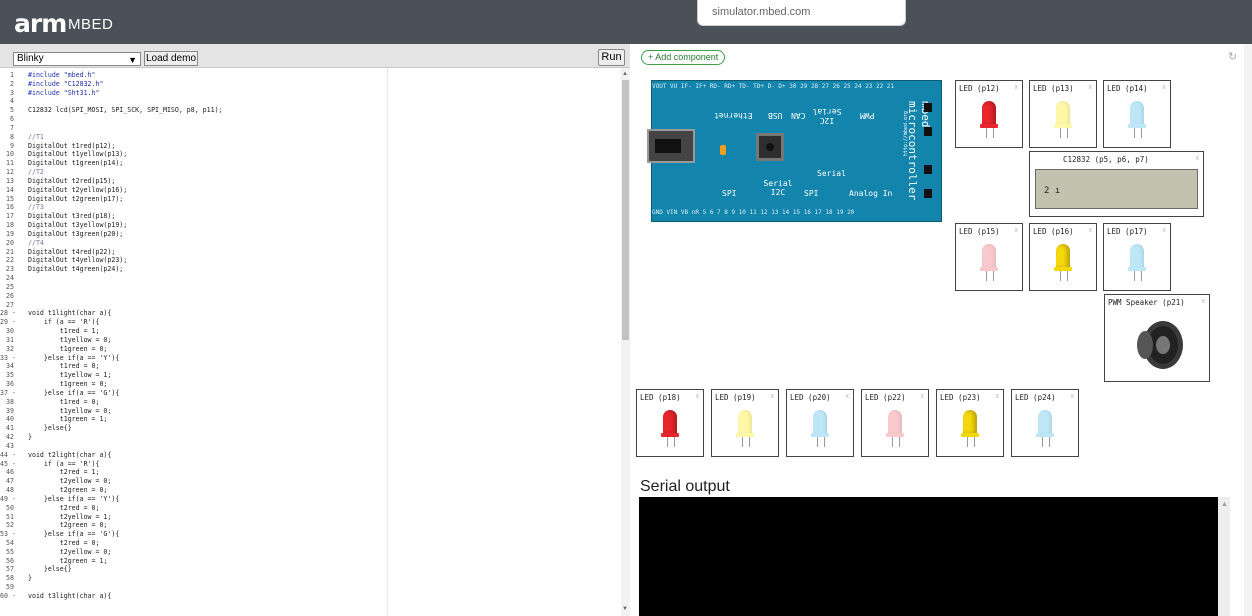 The height and width of the screenshot is (616, 1252). I want to click on led-label: LED (p14), so click(1127, 88).